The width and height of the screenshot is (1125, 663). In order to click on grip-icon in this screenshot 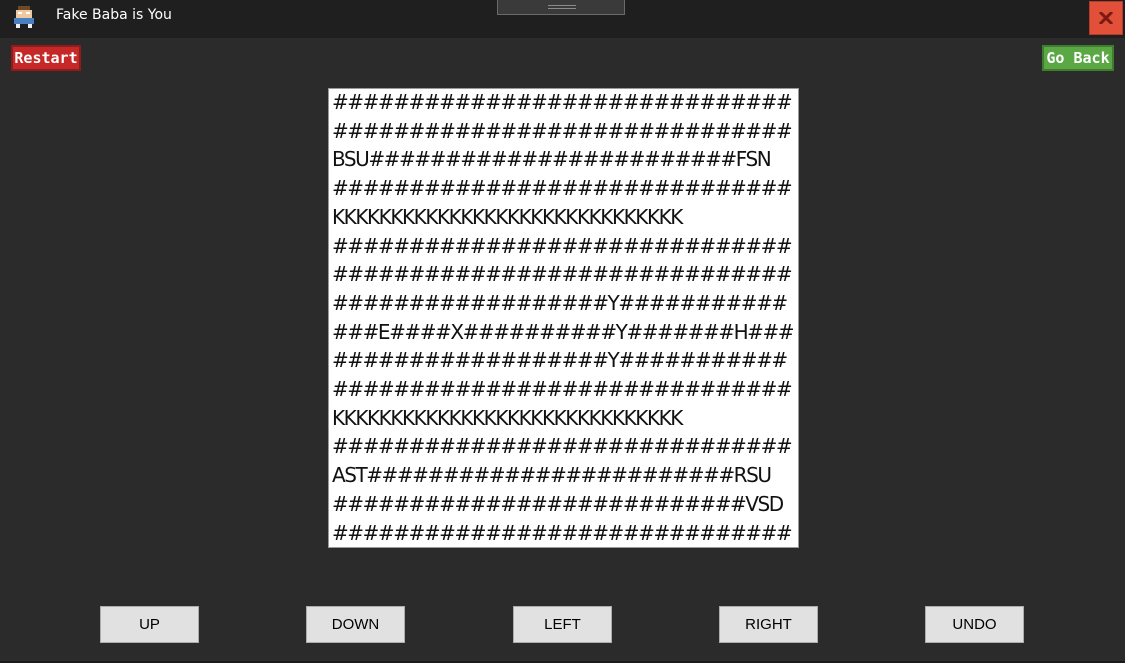, I will do `click(562, 7)`.